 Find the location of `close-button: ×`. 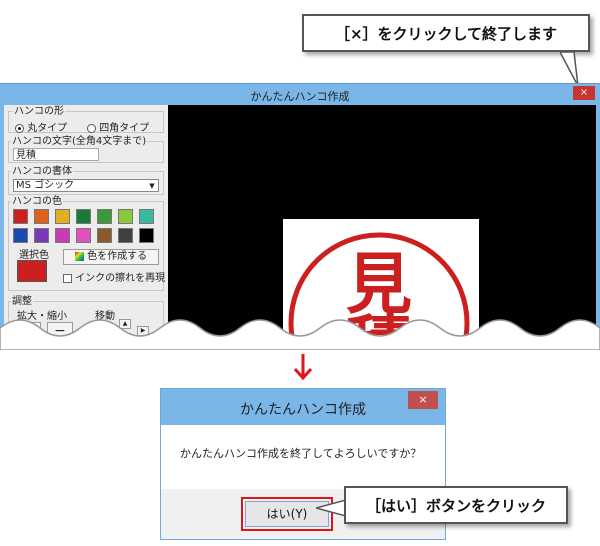

close-button: × is located at coordinates (584, 93).